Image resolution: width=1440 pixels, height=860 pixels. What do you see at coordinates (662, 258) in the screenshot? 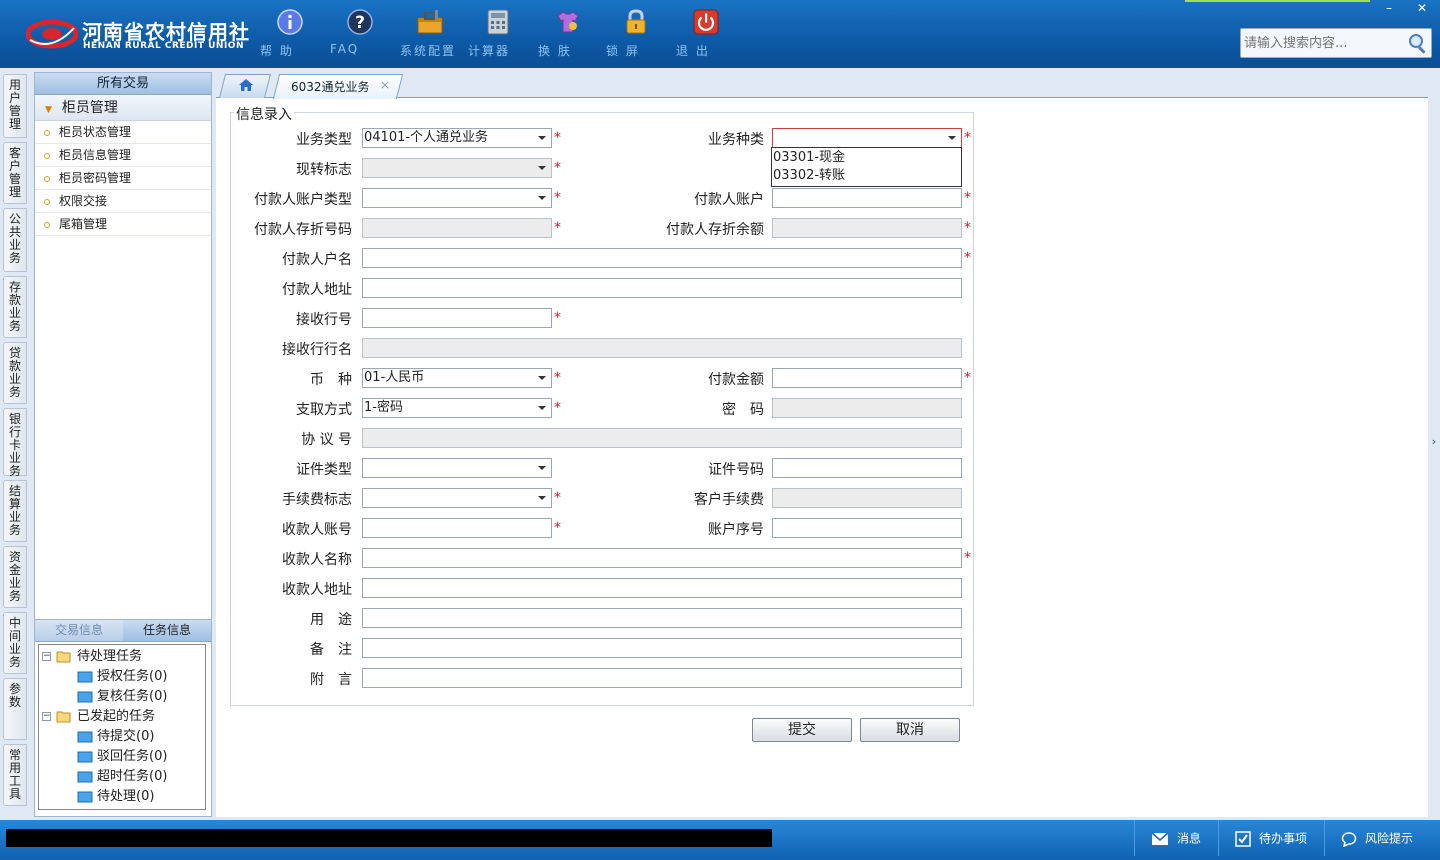
I see `payer-name-input` at bounding box center [662, 258].